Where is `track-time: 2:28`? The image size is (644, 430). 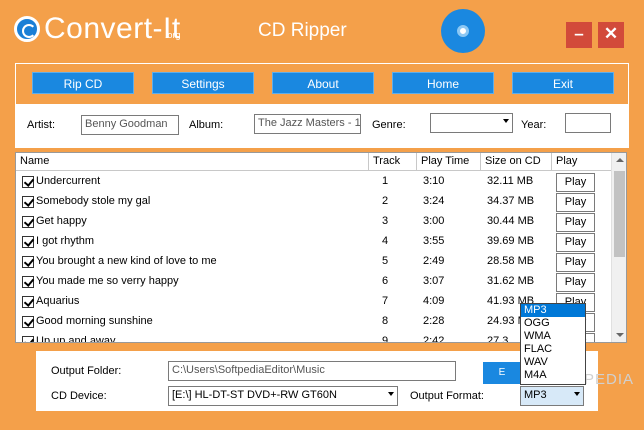 track-time: 2:28 is located at coordinates (434, 321).